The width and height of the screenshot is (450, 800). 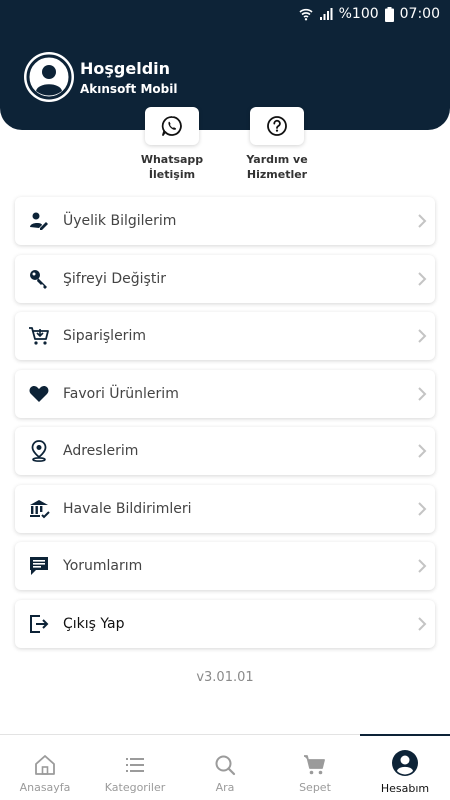 I want to click on nav-categories: Kategoriler, so click(x=135, y=767).